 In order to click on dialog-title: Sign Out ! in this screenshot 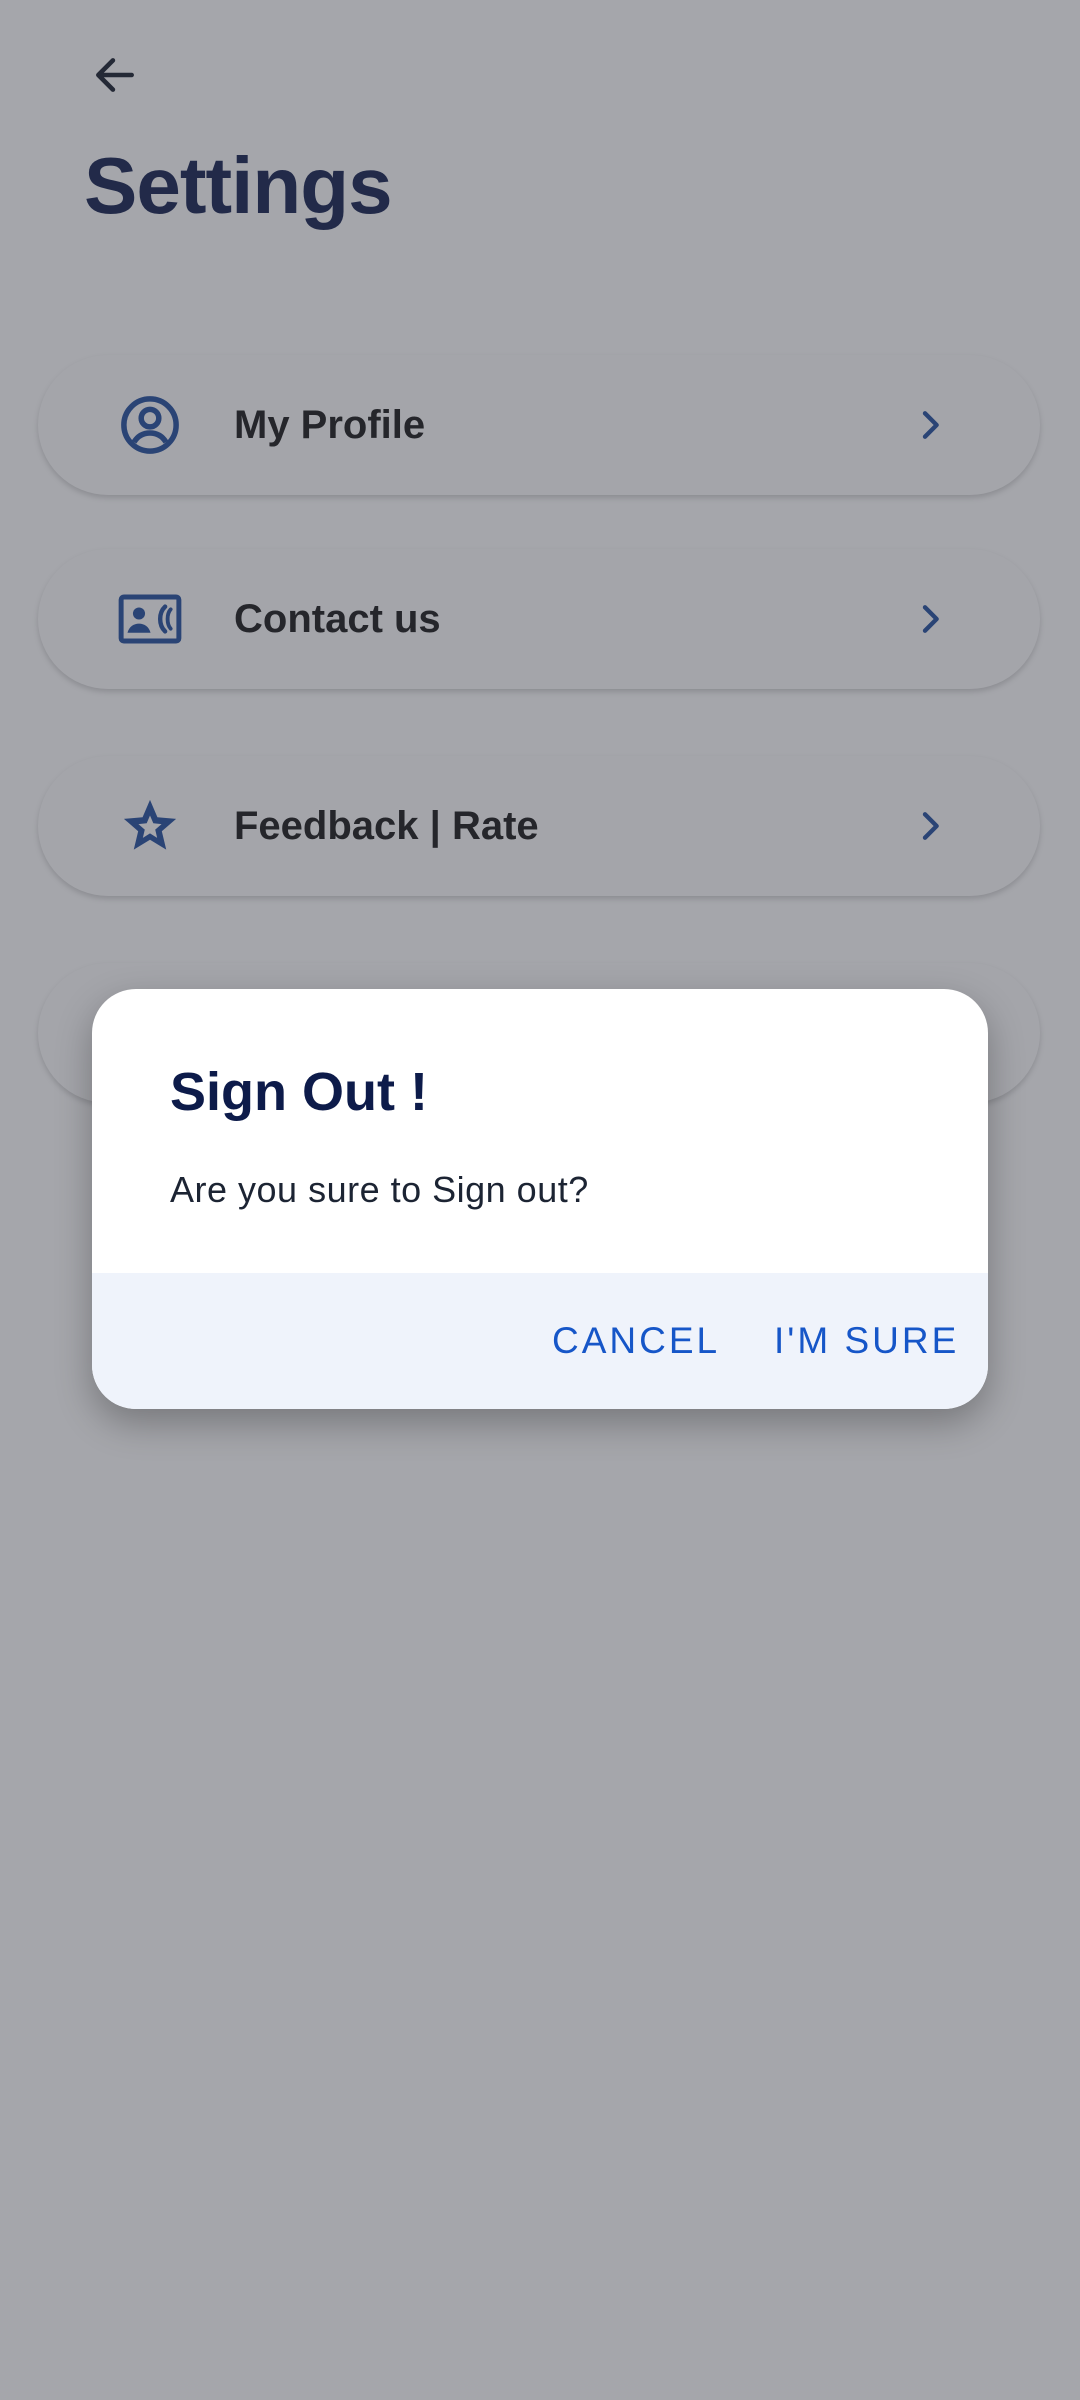, I will do `click(299, 1092)`.